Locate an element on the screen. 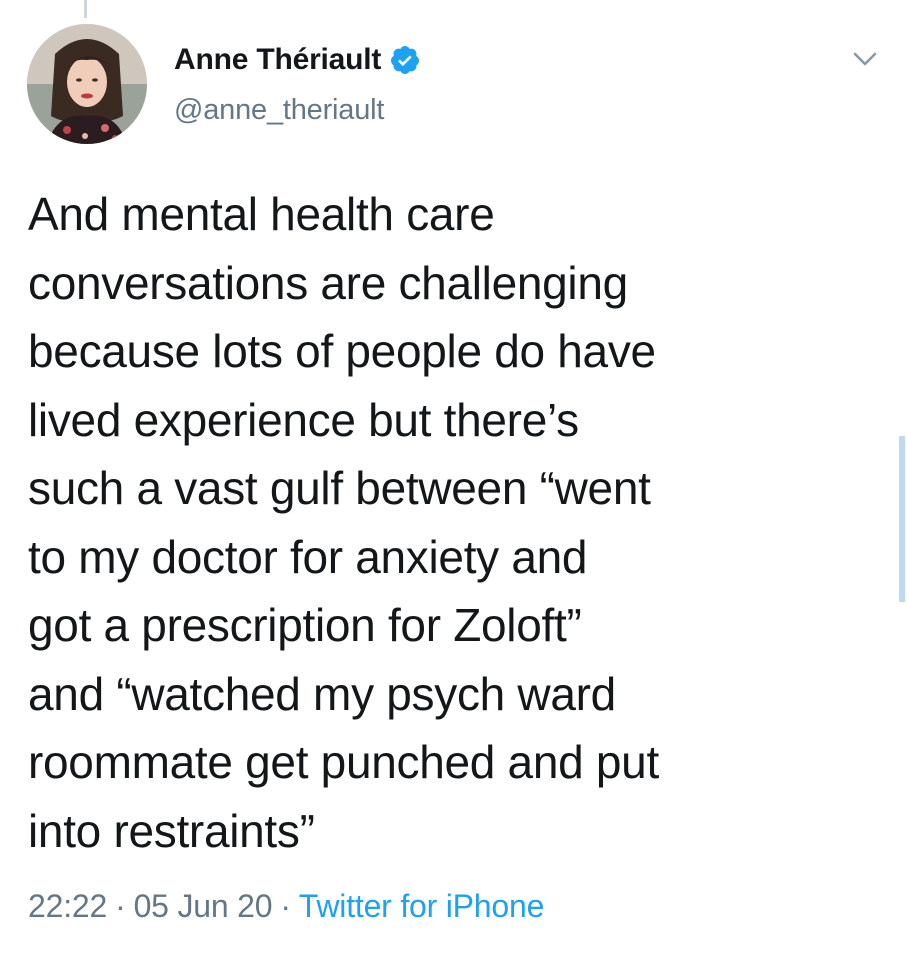  tweet-text-line: because lots of people do have is located at coordinates (342, 351).